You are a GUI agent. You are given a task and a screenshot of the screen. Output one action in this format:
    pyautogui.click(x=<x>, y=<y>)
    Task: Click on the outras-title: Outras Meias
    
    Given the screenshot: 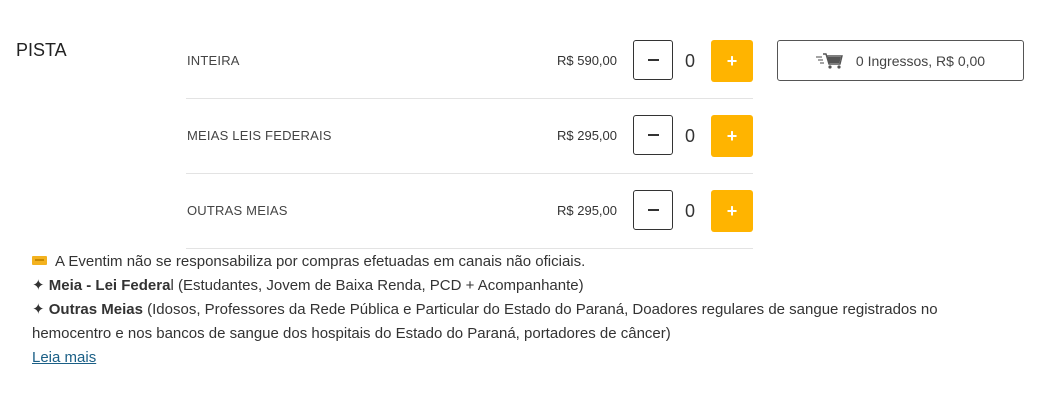 What is the action you would take?
    pyautogui.click(x=95, y=309)
    